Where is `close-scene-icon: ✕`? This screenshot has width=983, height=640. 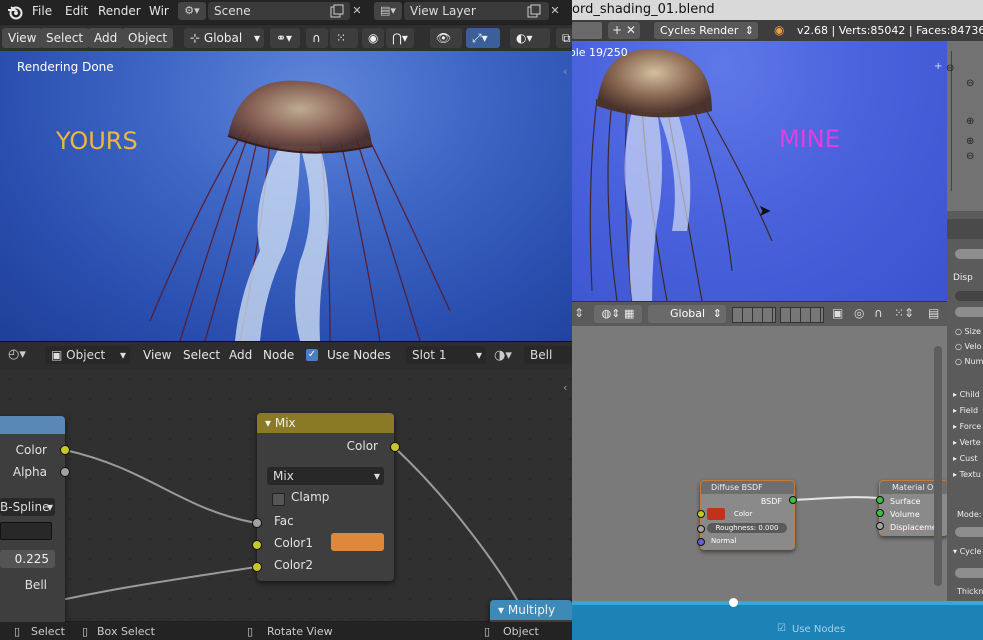
close-scene-icon: ✕ is located at coordinates (357, 11).